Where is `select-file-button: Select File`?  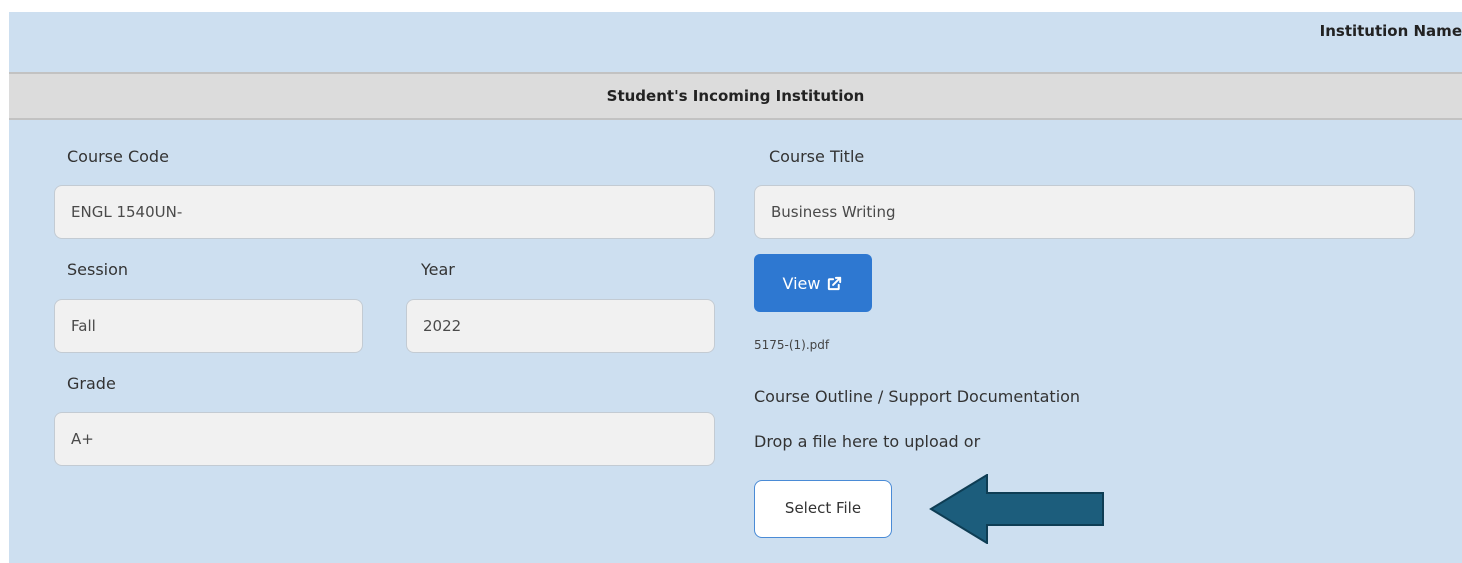
select-file-button: Select File is located at coordinates (823, 509).